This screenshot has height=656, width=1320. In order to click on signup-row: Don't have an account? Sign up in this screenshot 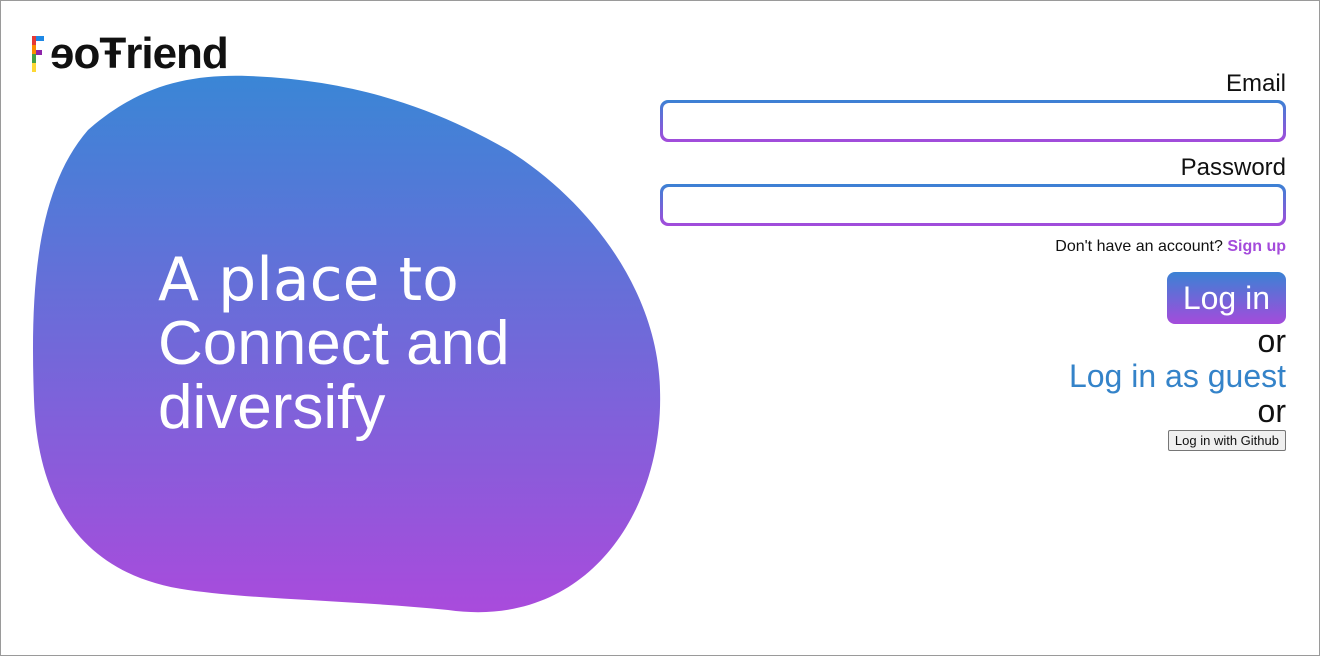, I will do `click(1170, 247)`.